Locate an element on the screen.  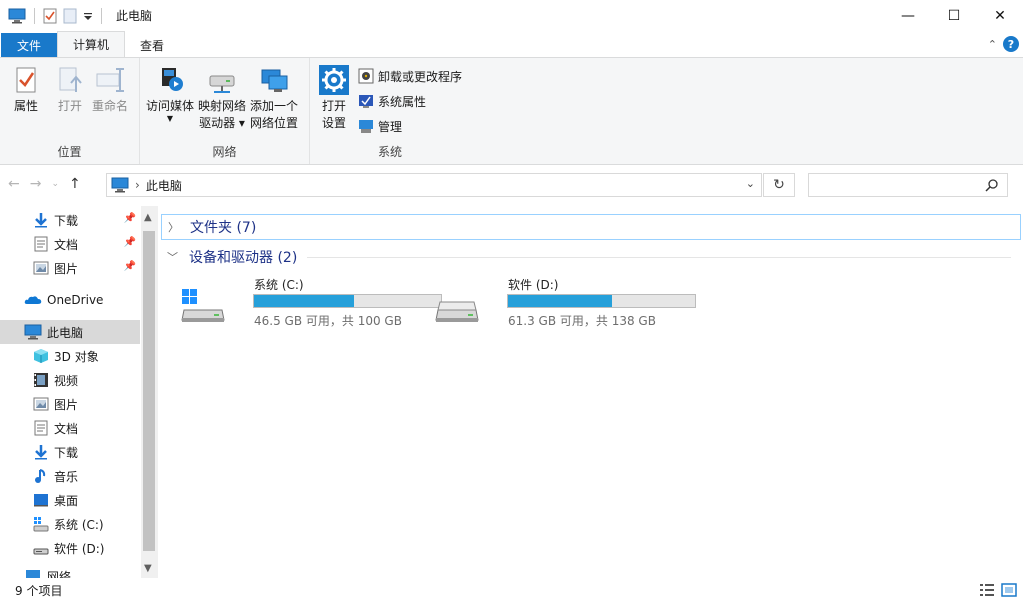
ribbon-group-network: 访问媒体 ▼ 映射网络 驱动器 ▾ 添加一个 网络位置 网络 is located at coordinates (225, 111).